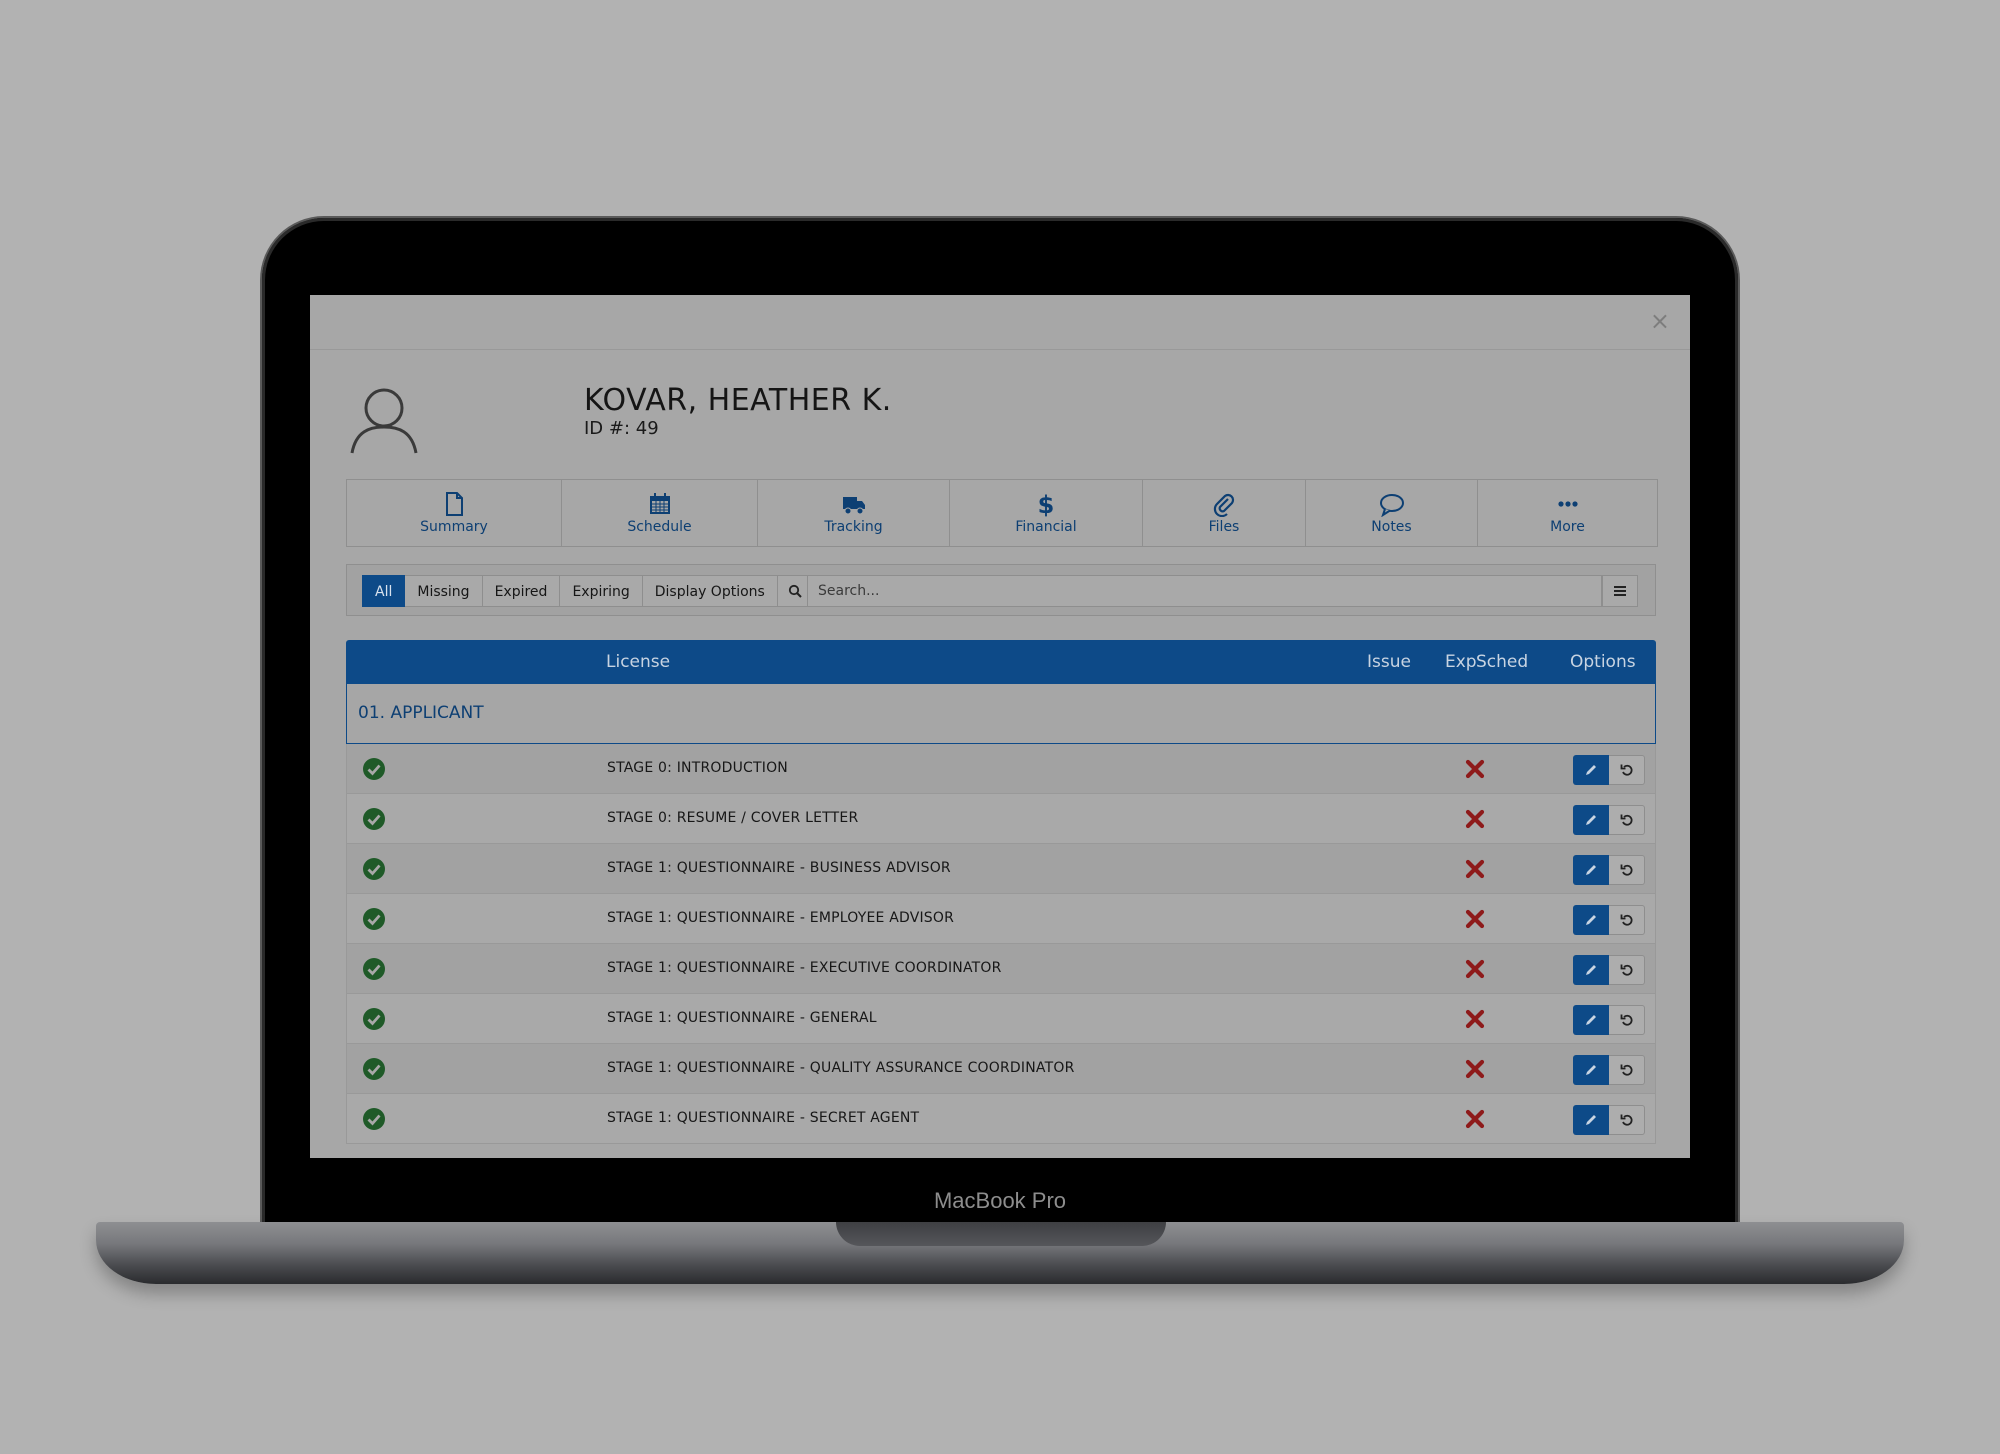 This screenshot has height=1454, width=2000. Describe the element at coordinates (621, 428) in the screenshot. I see `patient-id: ID #: 49` at that location.